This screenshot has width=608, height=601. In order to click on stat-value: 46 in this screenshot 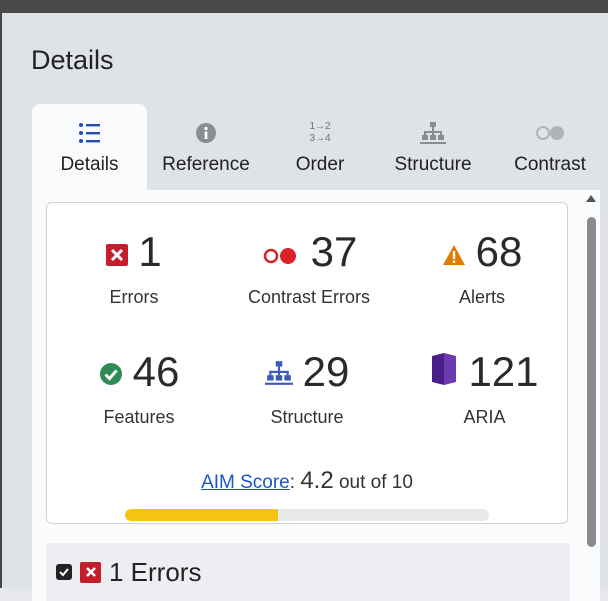, I will do `click(156, 371)`.